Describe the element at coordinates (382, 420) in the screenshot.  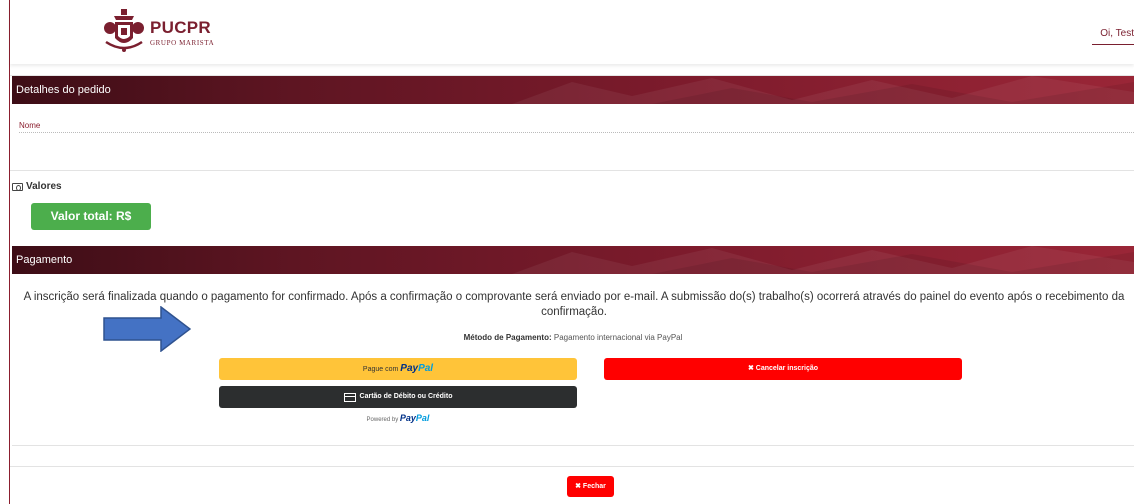
I see `powered-prefix: Powered by` at that location.